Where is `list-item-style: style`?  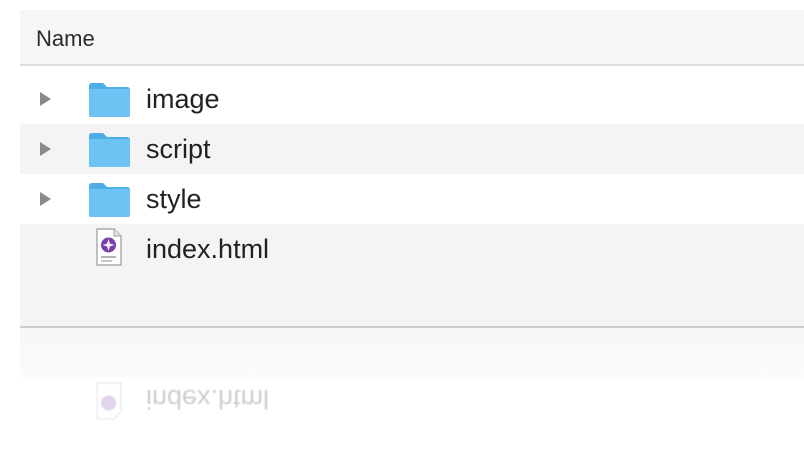
list-item-style: style is located at coordinates (412, 199).